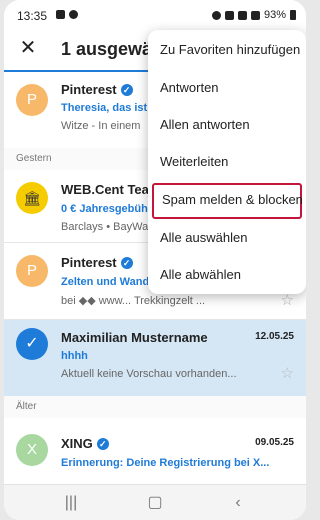  Describe the element at coordinates (227, 238) in the screenshot. I see `menu-item-select-all: Alle auswählen` at that location.